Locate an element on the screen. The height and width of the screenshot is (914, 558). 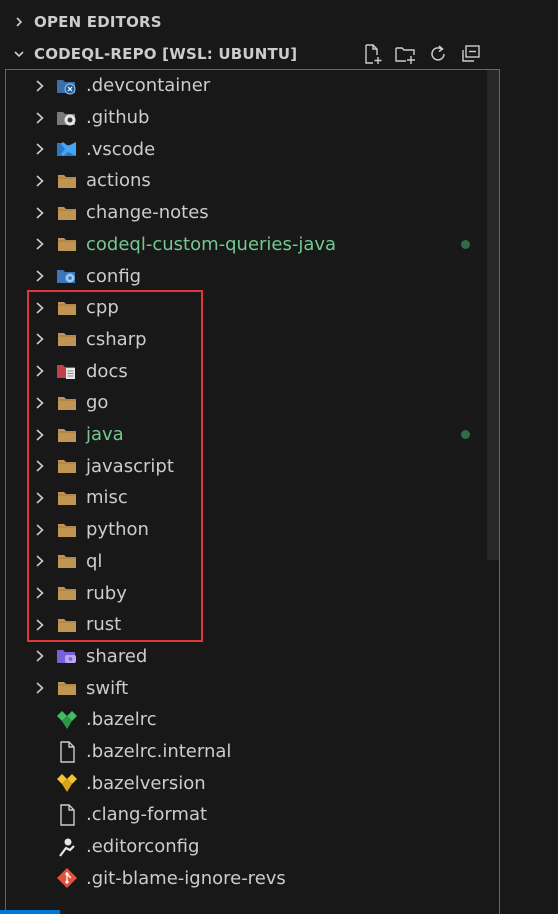
tree-item-label: shared is located at coordinates (117, 656).